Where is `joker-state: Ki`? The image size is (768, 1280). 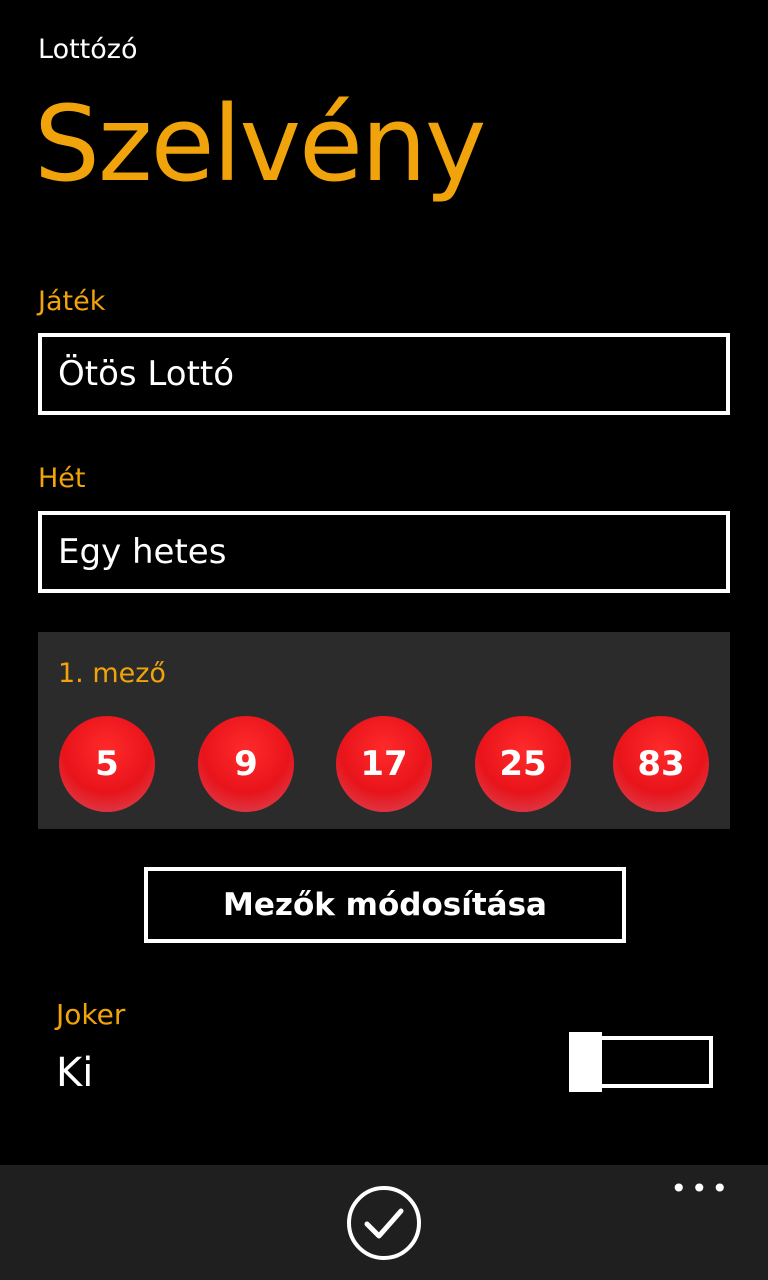 joker-state: Ki is located at coordinates (75, 1073).